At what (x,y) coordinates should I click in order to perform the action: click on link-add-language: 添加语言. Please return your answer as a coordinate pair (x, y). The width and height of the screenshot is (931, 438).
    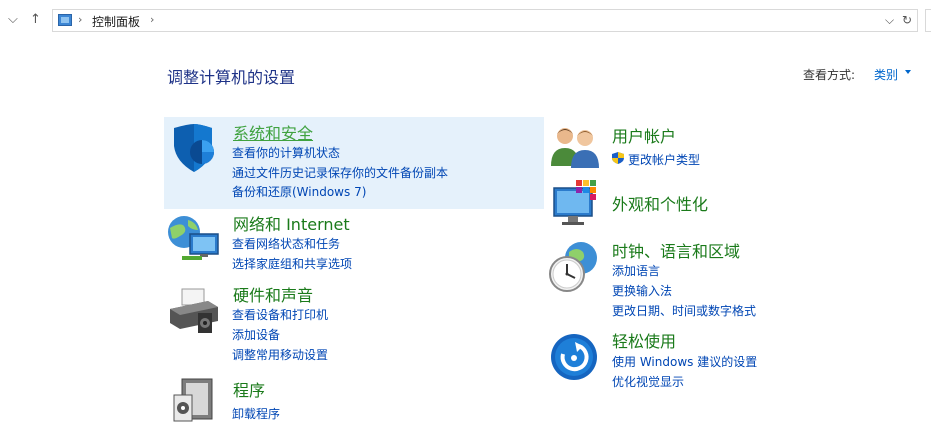
    Looking at the image, I should click on (636, 270).